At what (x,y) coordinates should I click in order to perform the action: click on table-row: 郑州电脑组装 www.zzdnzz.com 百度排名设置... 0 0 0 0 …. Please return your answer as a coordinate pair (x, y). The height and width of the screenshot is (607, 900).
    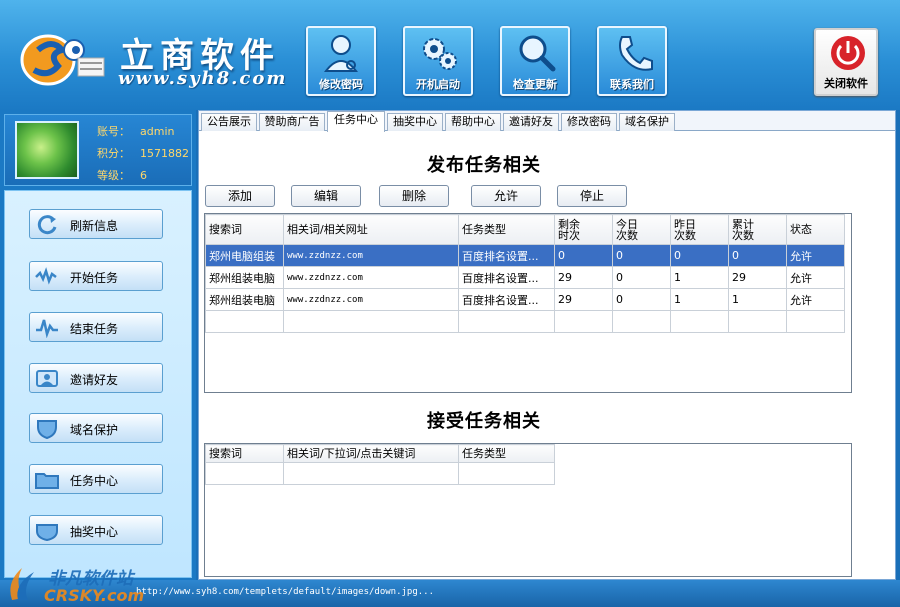
    Looking at the image, I should click on (525, 255).